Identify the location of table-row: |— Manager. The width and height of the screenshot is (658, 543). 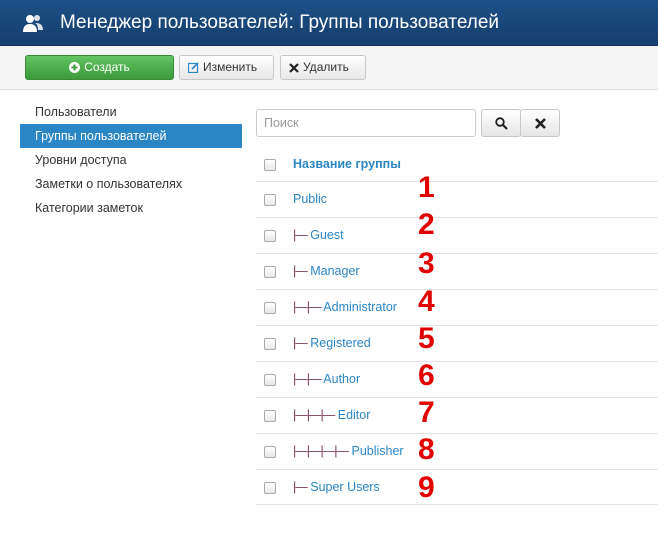
(457, 271).